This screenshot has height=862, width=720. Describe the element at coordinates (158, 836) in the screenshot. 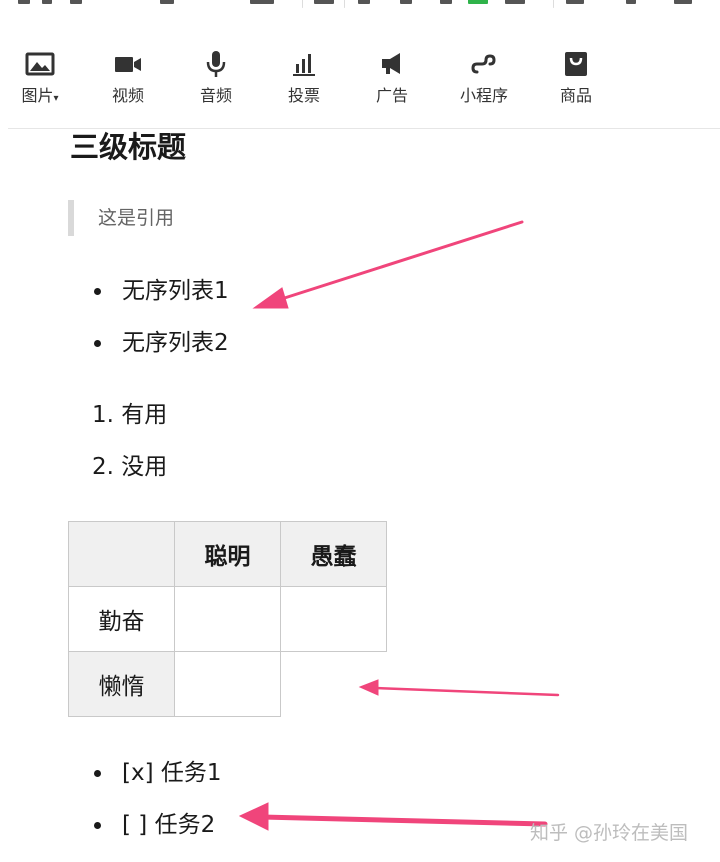

I see `task-item: [ ] 任务2` at that location.